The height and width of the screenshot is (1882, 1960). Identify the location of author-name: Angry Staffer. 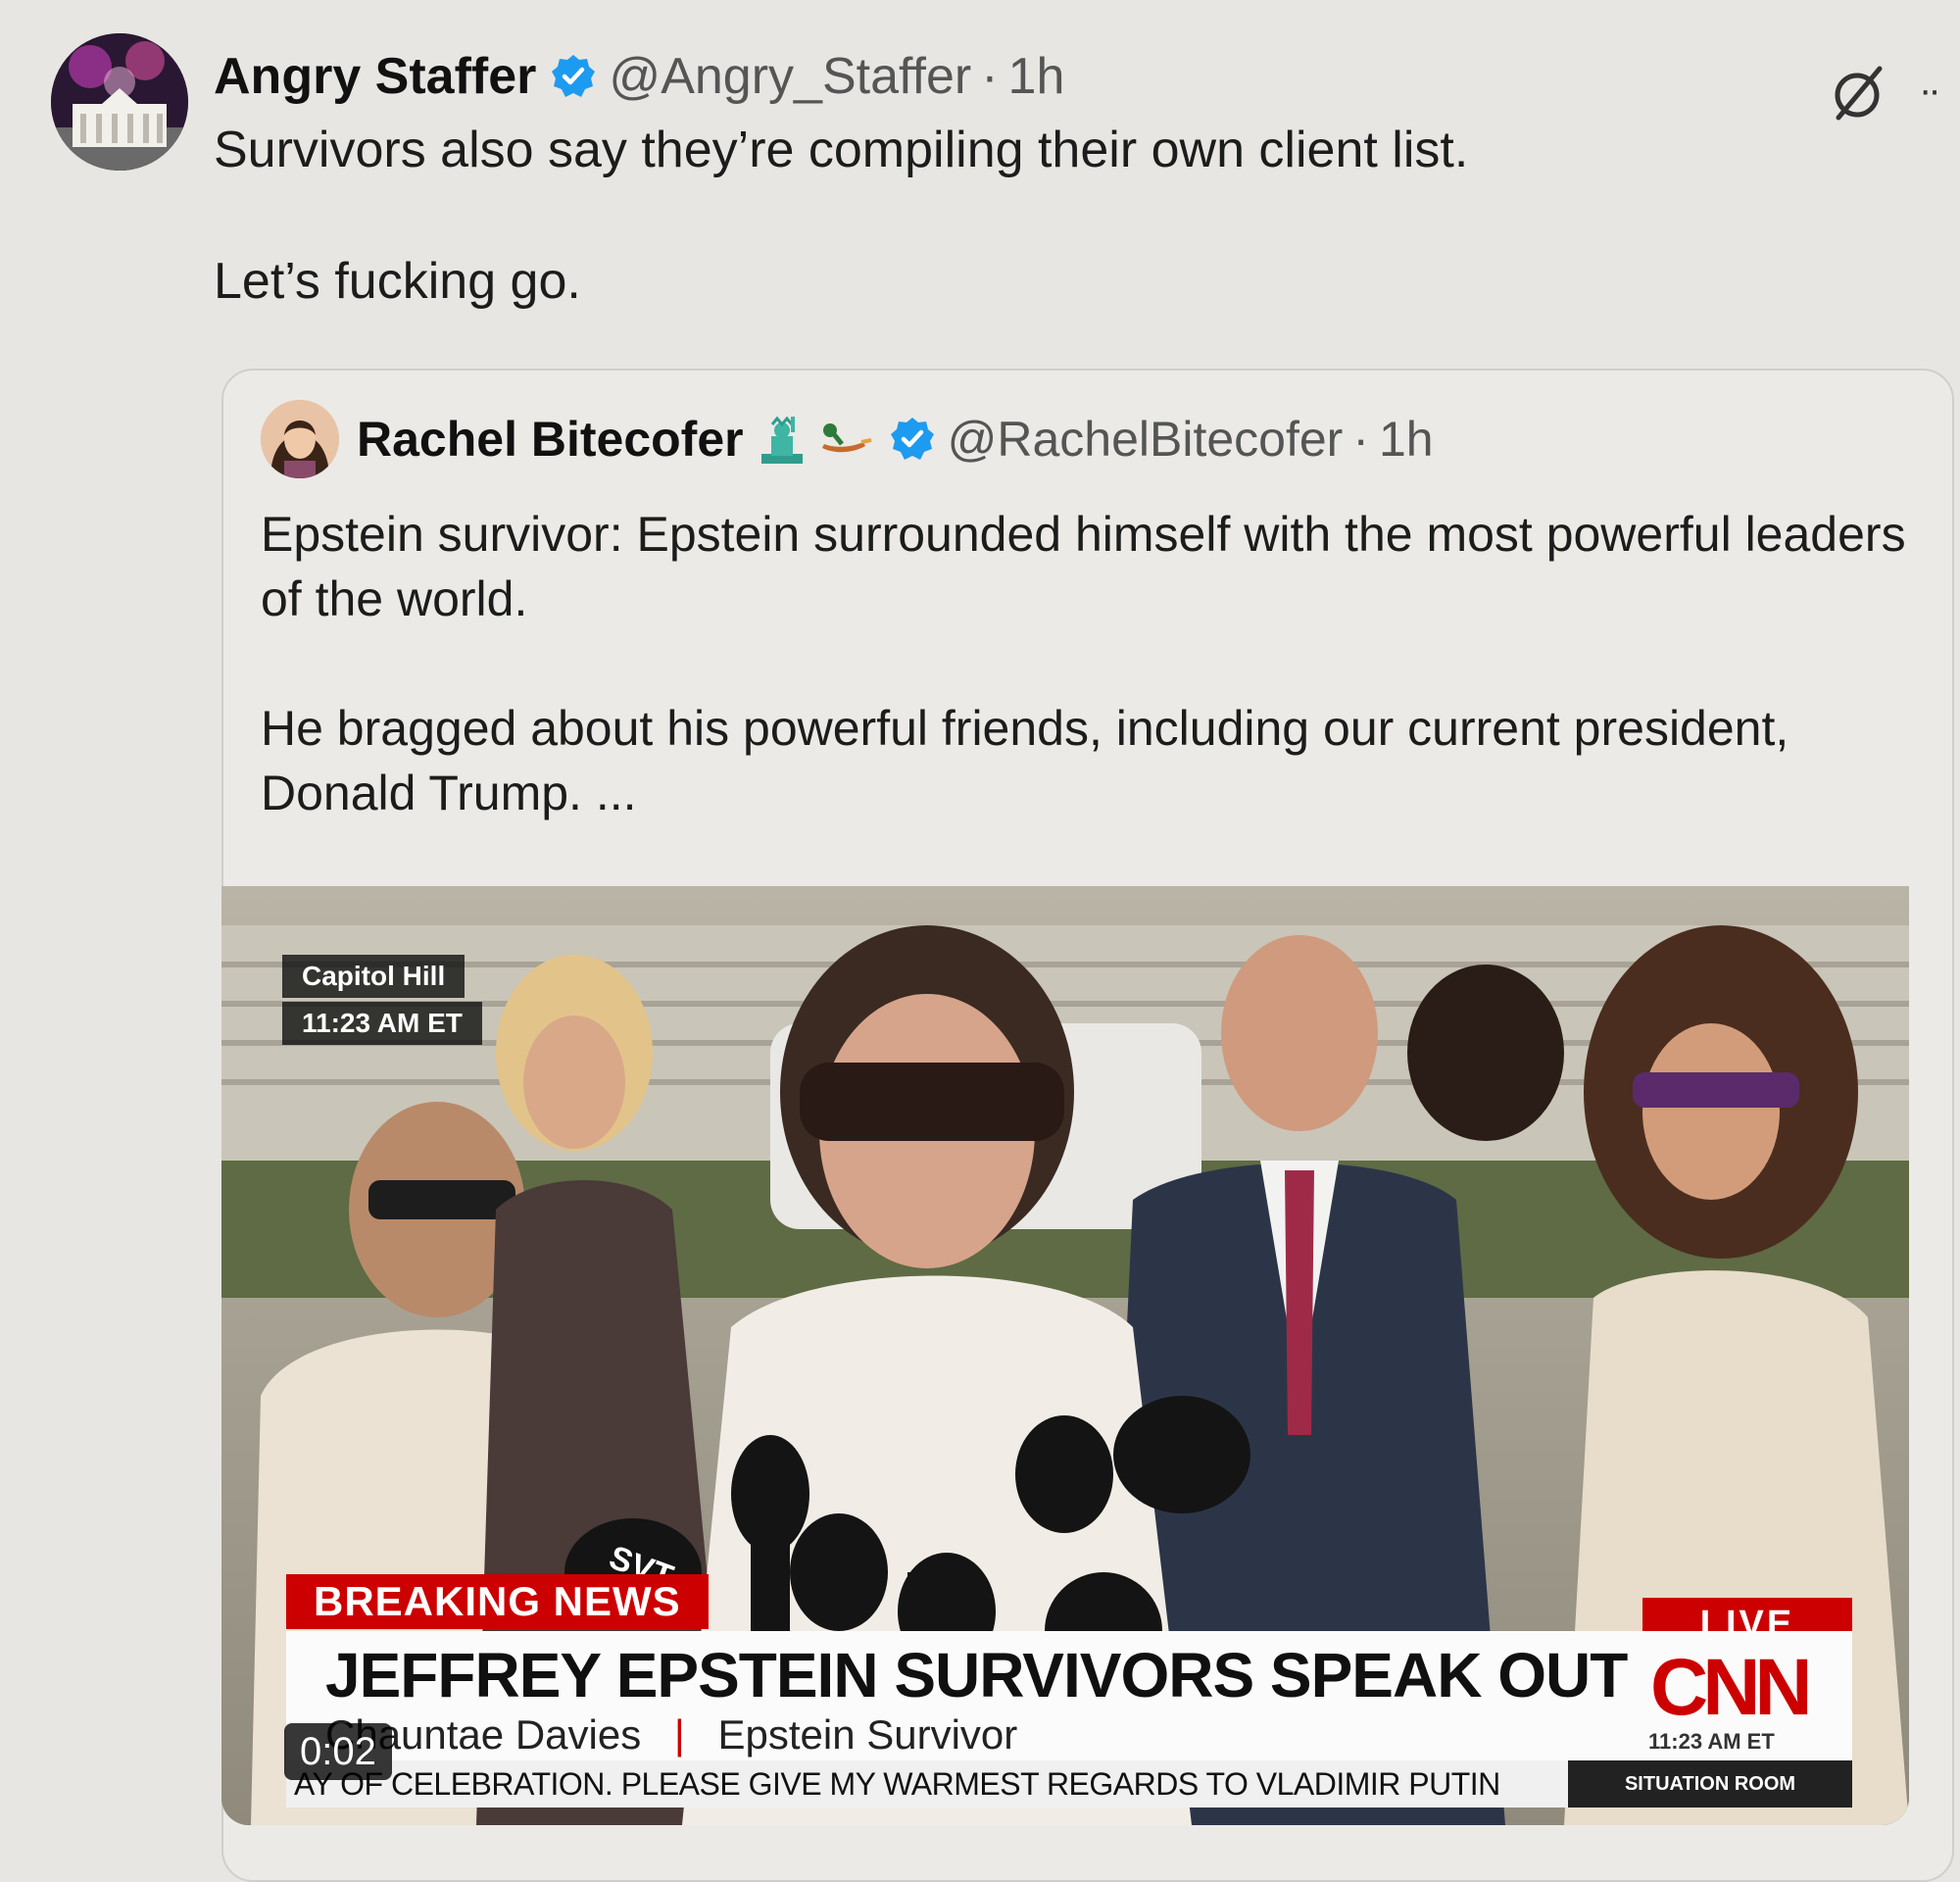
(375, 77).